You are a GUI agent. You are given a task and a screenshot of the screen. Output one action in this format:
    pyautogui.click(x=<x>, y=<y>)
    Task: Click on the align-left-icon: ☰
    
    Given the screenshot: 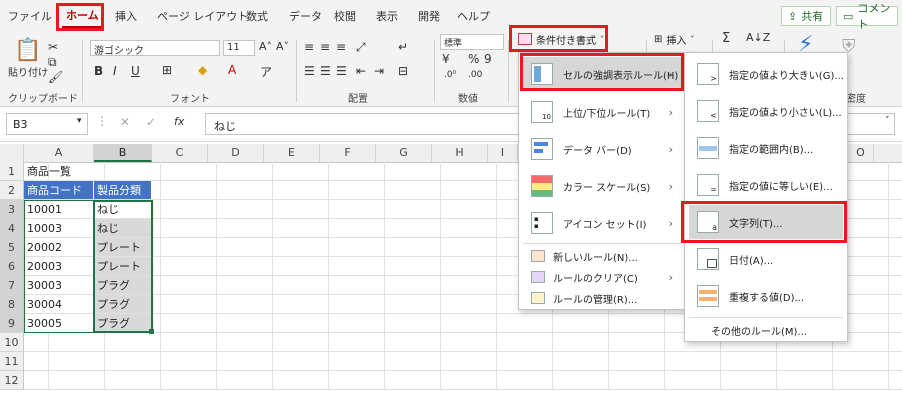 What is the action you would take?
    pyautogui.click(x=309, y=71)
    